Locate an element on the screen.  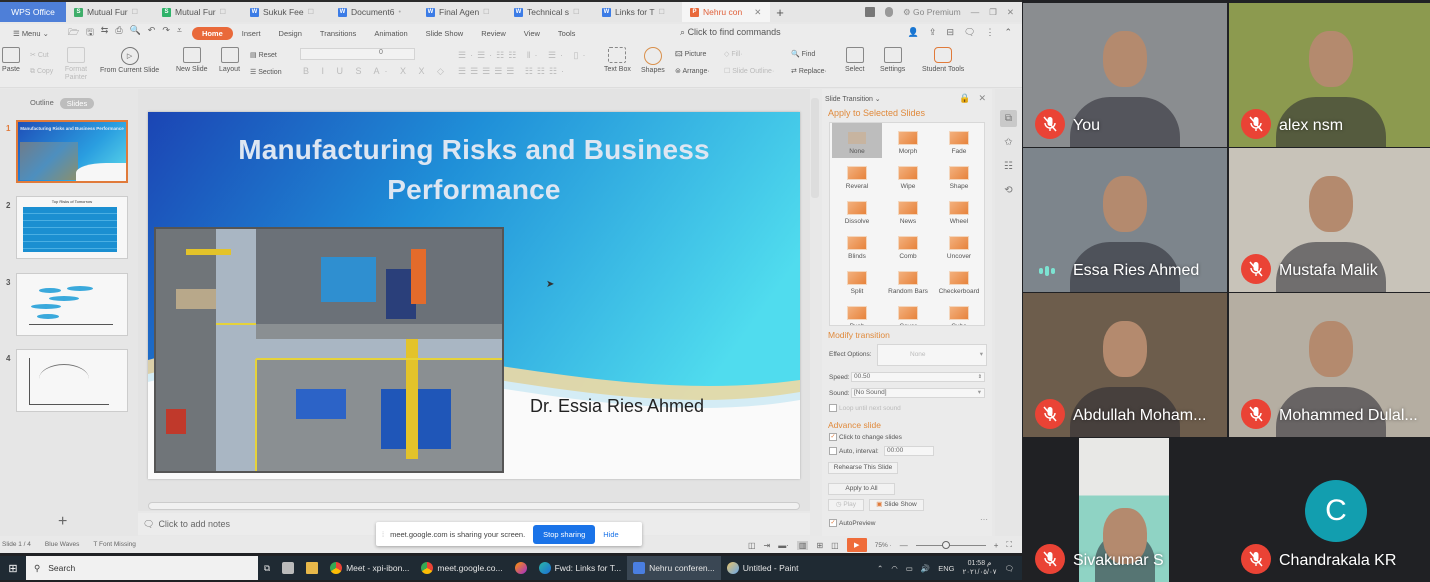
layout-button: Layout is located at coordinates (229, 60).